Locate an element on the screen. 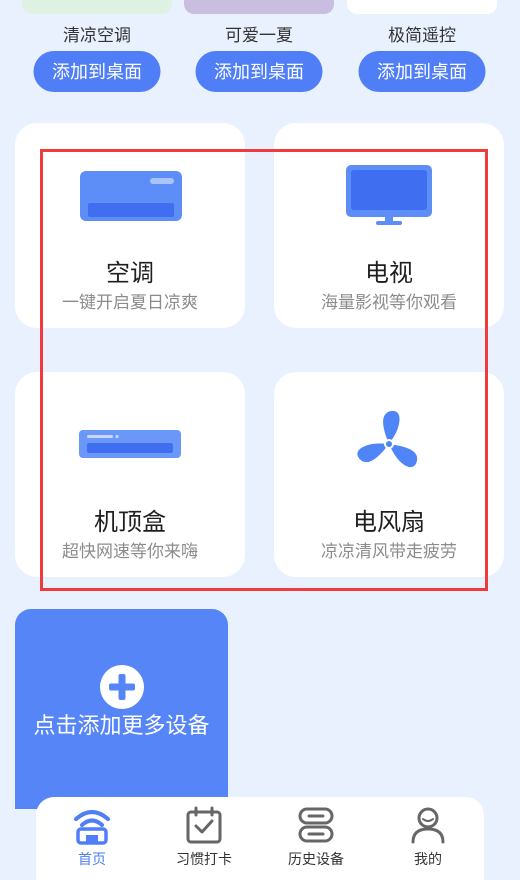  user-icon is located at coordinates (428, 825).